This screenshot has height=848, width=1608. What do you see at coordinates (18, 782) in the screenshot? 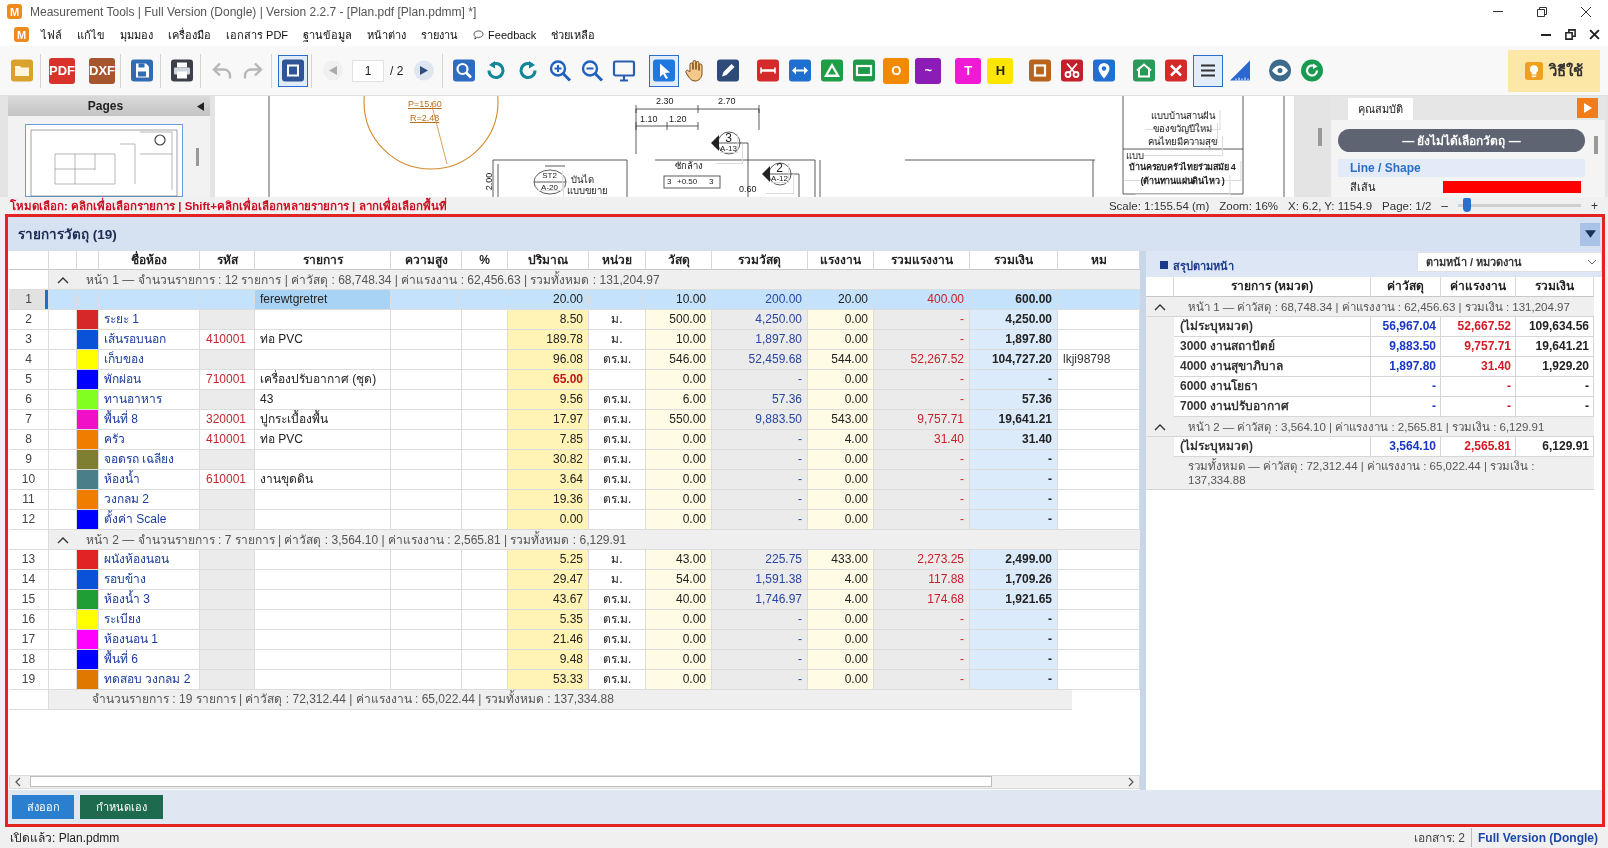
I see `chevron-left-icon` at bounding box center [18, 782].